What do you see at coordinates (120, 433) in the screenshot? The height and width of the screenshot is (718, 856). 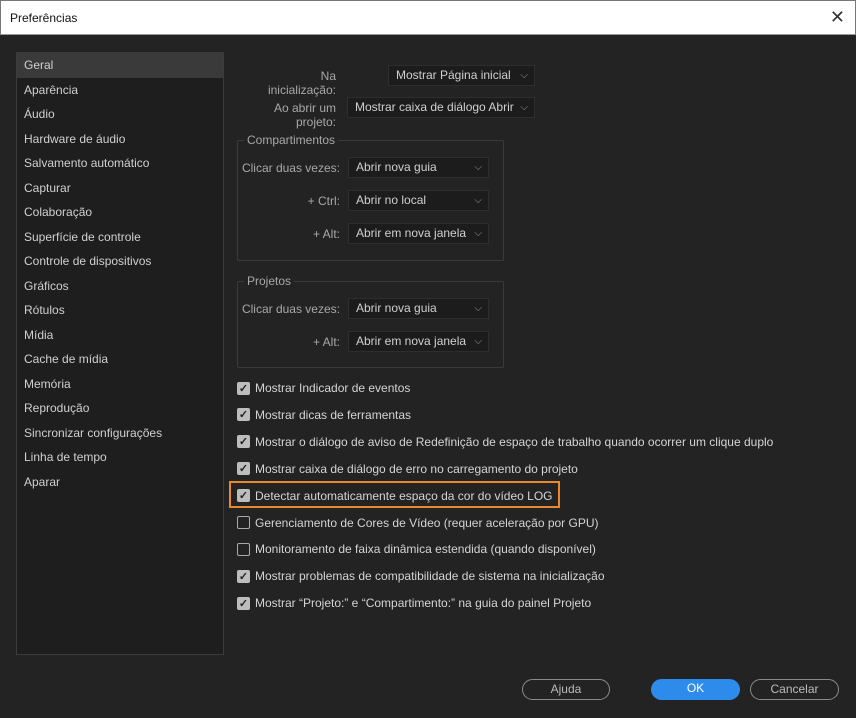 I see `sidebar-item: Sincronizar configurações` at bounding box center [120, 433].